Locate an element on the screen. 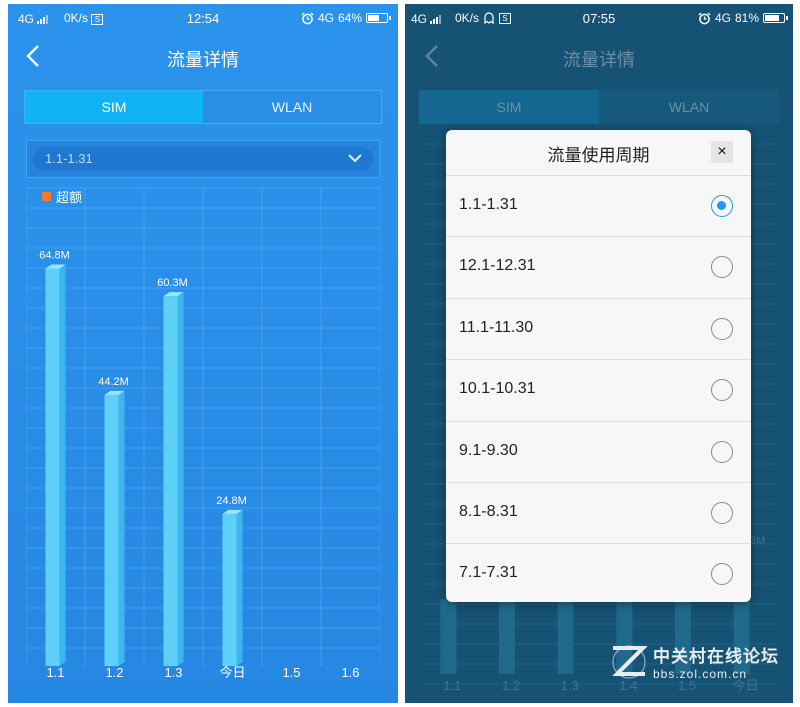  watermark: 中关村在线论坛 bbs.zol.com.cn is located at coordinates (694, 661).